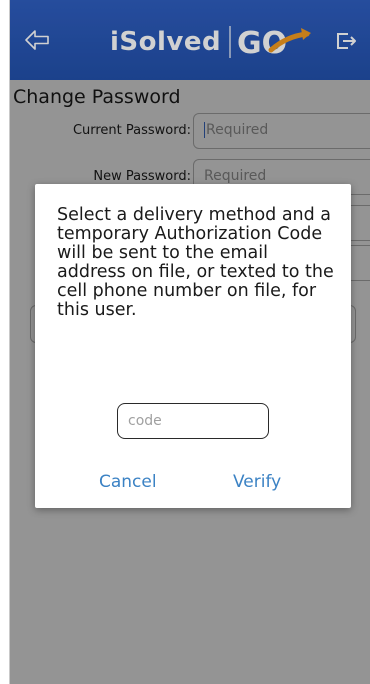 The height and width of the screenshot is (684, 370). What do you see at coordinates (128, 482) in the screenshot?
I see `cancel-button: Cancel` at bounding box center [128, 482].